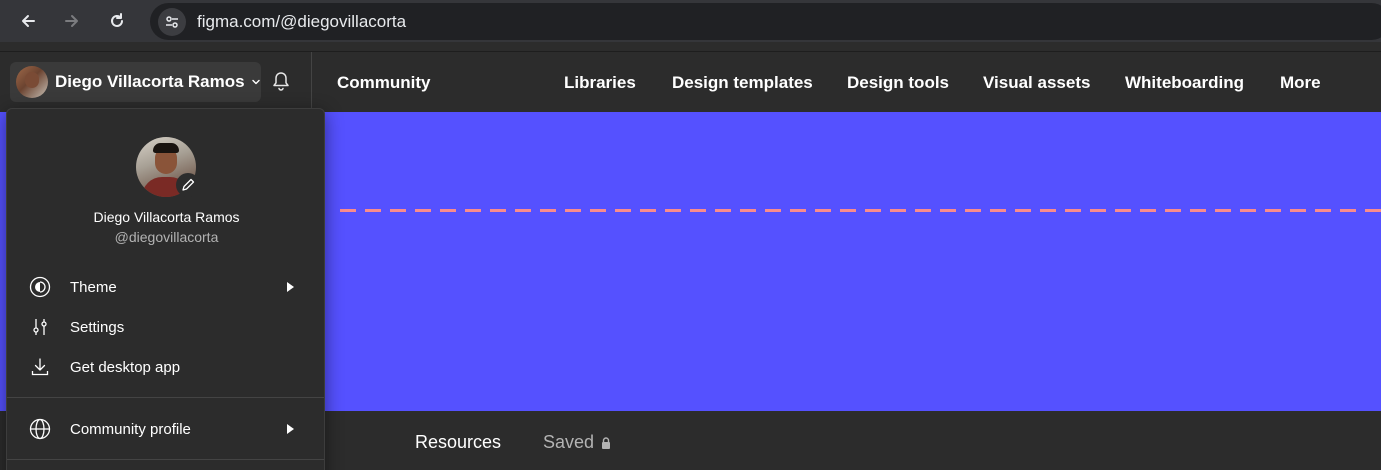  I want to click on site-info-button, so click(172, 21).